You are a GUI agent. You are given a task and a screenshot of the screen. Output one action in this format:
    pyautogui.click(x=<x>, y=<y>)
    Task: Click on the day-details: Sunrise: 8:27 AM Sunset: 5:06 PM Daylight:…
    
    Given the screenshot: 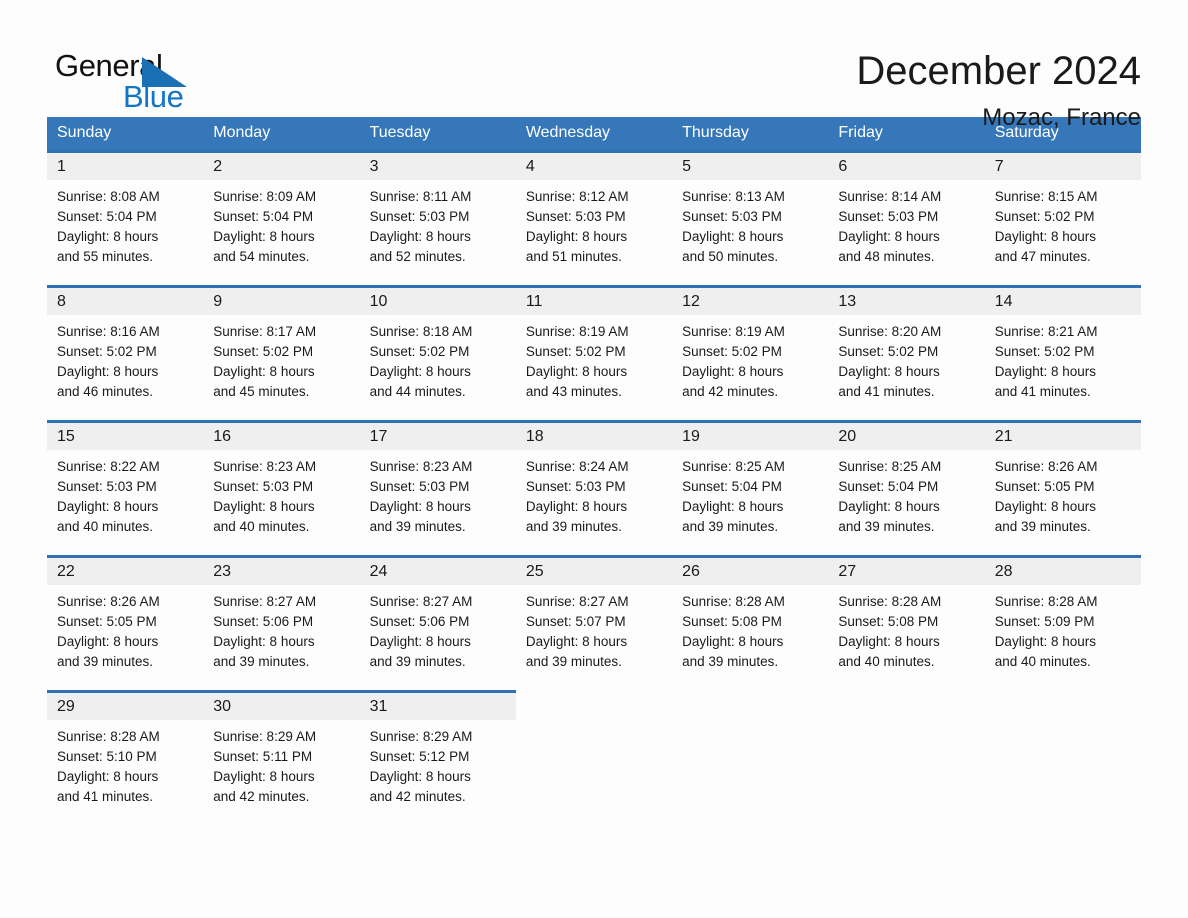 What is the action you would take?
    pyautogui.click(x=438, y=628)
    